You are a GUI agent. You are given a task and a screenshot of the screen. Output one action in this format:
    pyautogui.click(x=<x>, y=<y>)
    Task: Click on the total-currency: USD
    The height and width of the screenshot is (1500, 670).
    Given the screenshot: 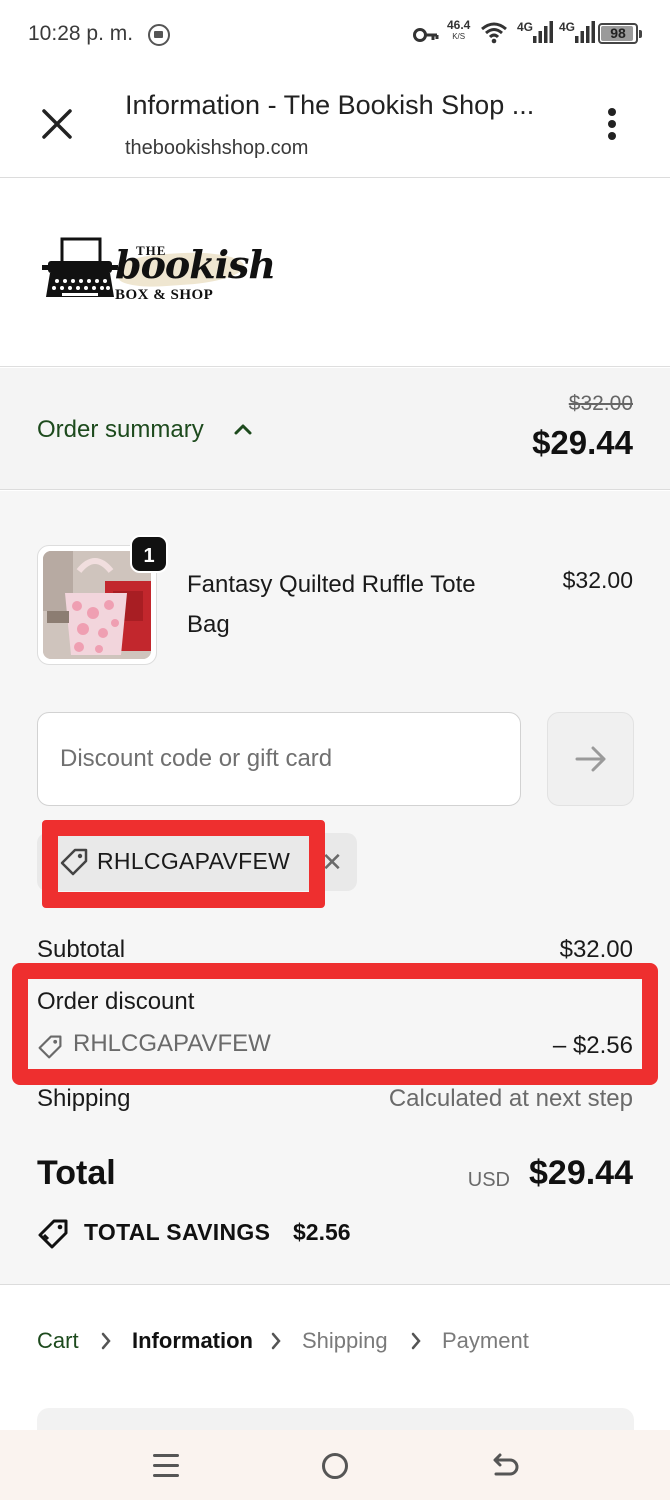 What is the action you would take?
    pyautogui.click(x=488, y=1180)
    